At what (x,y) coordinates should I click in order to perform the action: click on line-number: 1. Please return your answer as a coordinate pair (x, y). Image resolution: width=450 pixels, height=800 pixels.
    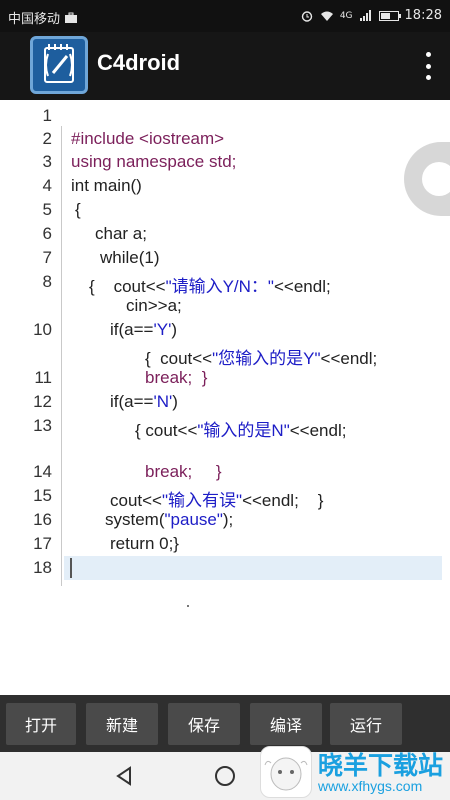
    Looking at the image, I should click on (47, 115).